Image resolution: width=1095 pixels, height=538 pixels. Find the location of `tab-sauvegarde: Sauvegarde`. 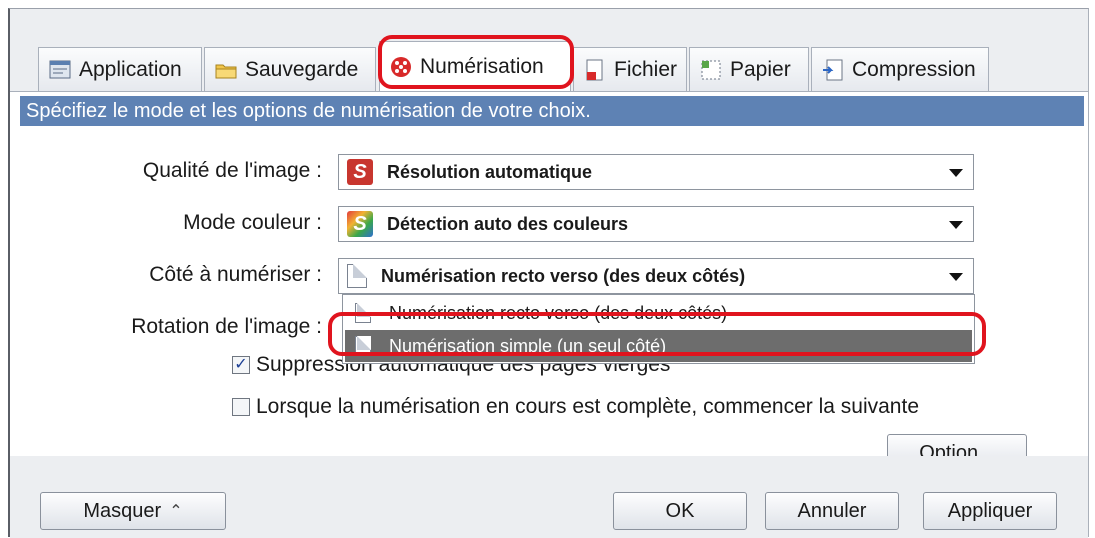

tab-sauvegarde: Sauvegarde is located at coordinates (290, 69).